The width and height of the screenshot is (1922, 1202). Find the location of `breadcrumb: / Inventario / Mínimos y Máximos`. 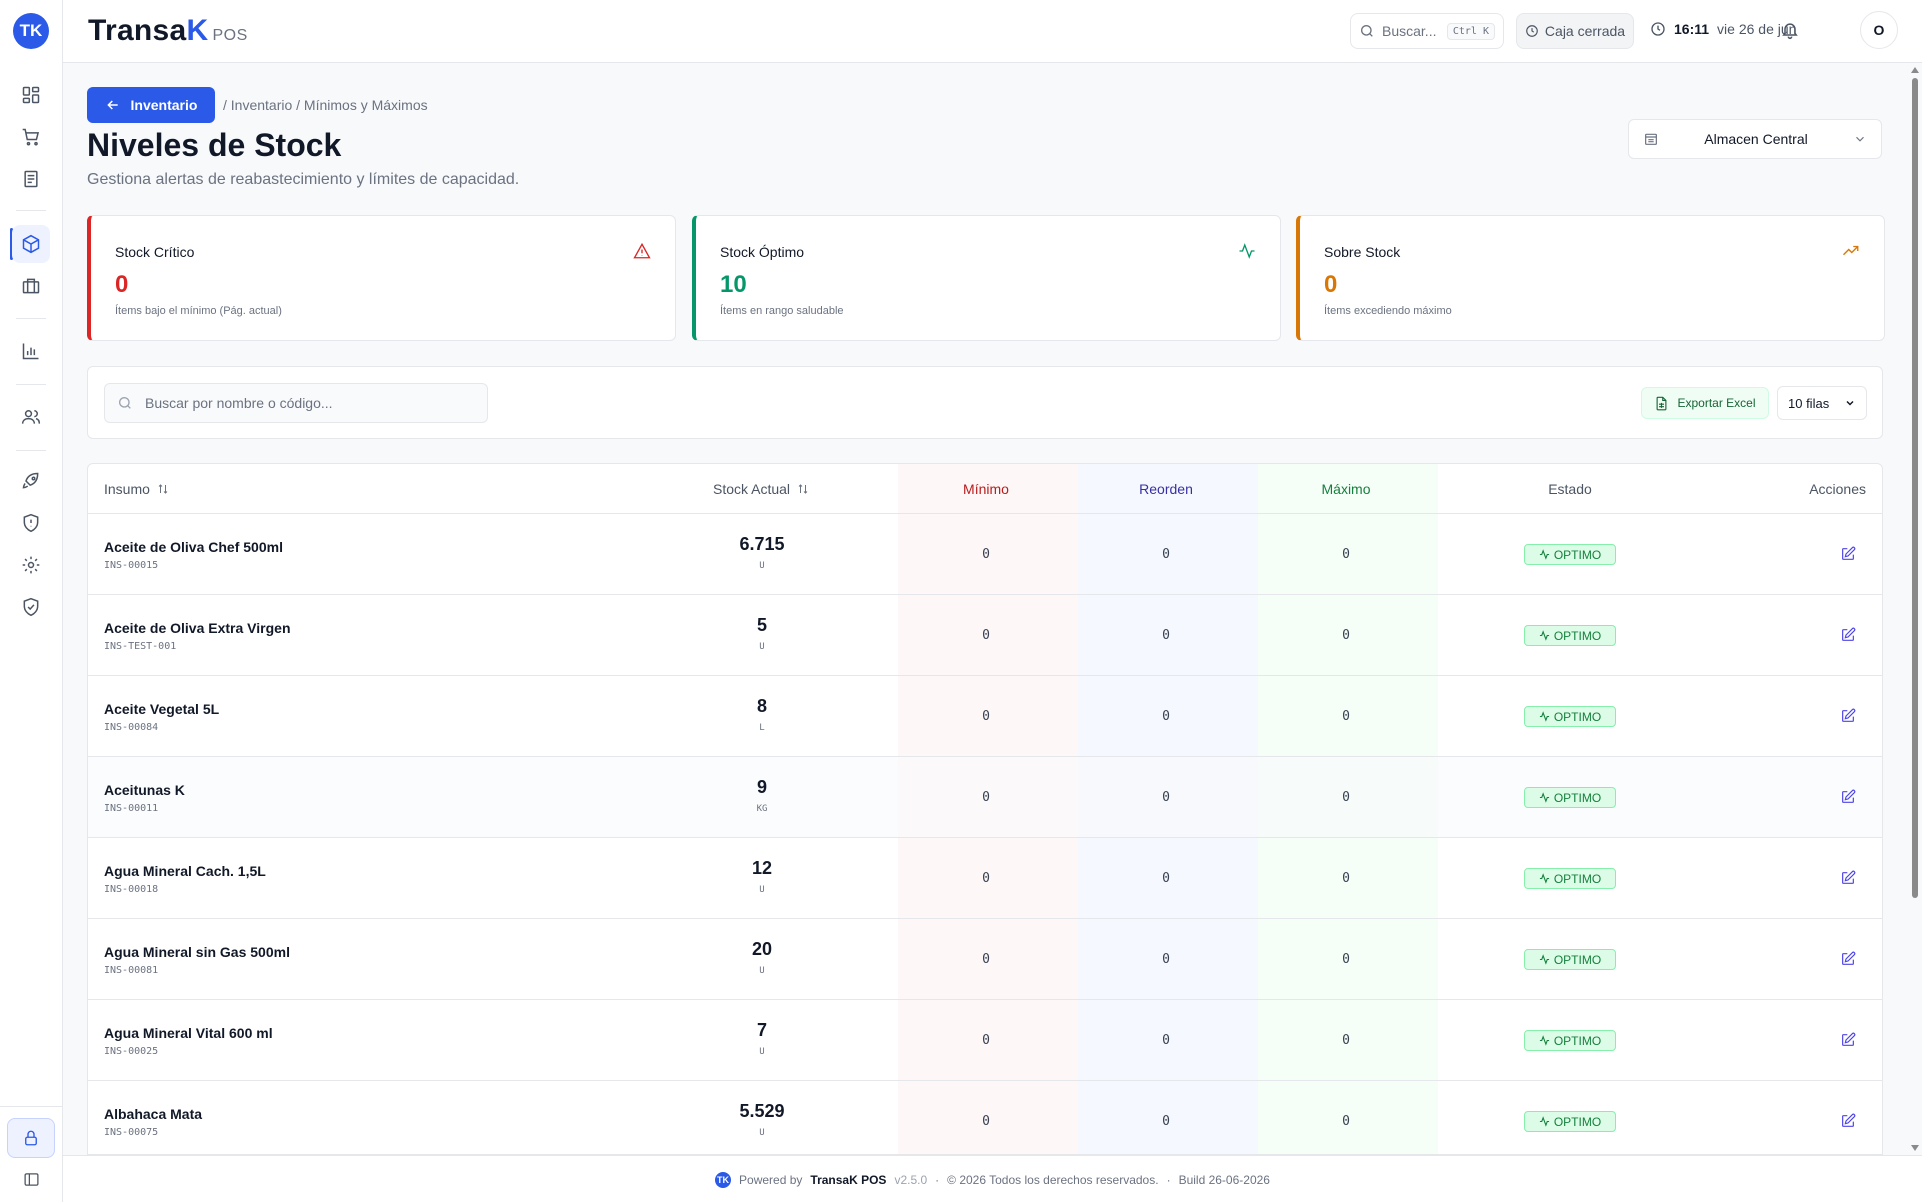

breadcrumb: / Inventario / Mínimos y Máximos is located at coordinates (325, 105).